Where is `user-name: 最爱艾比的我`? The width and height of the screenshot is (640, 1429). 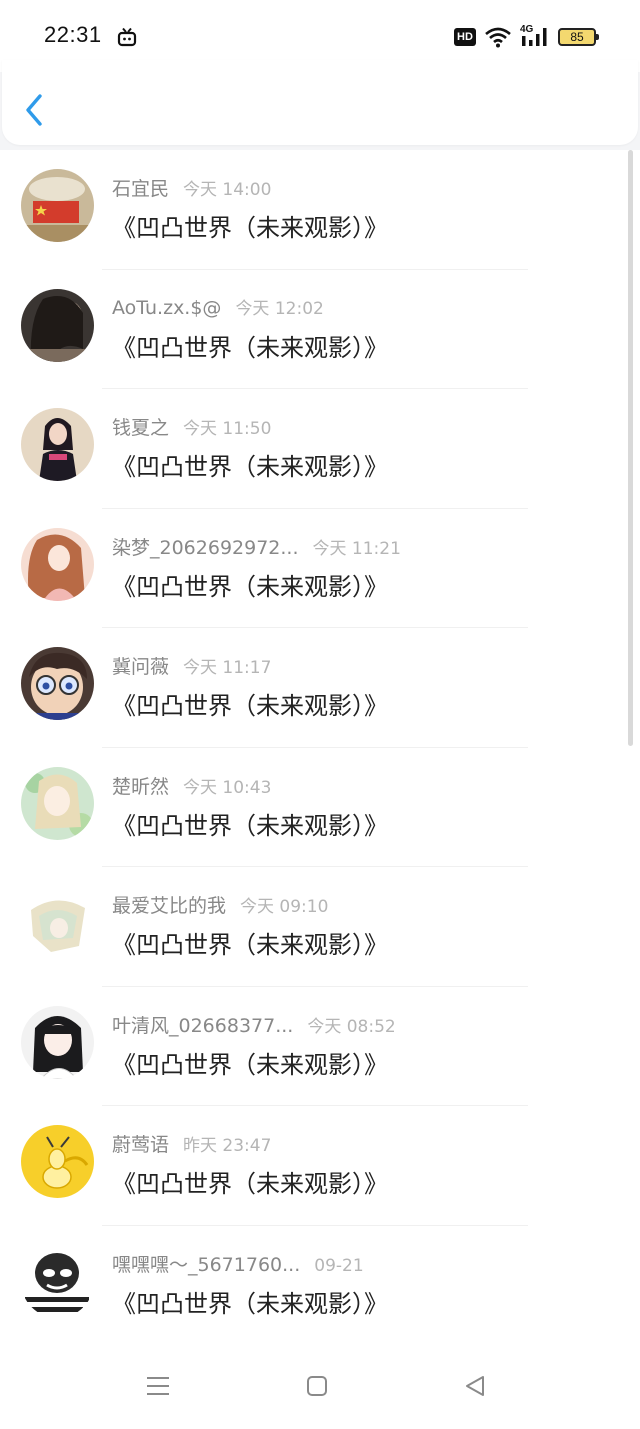 user-name: 最爱艾比的我 is located at coordinates (169, 906).